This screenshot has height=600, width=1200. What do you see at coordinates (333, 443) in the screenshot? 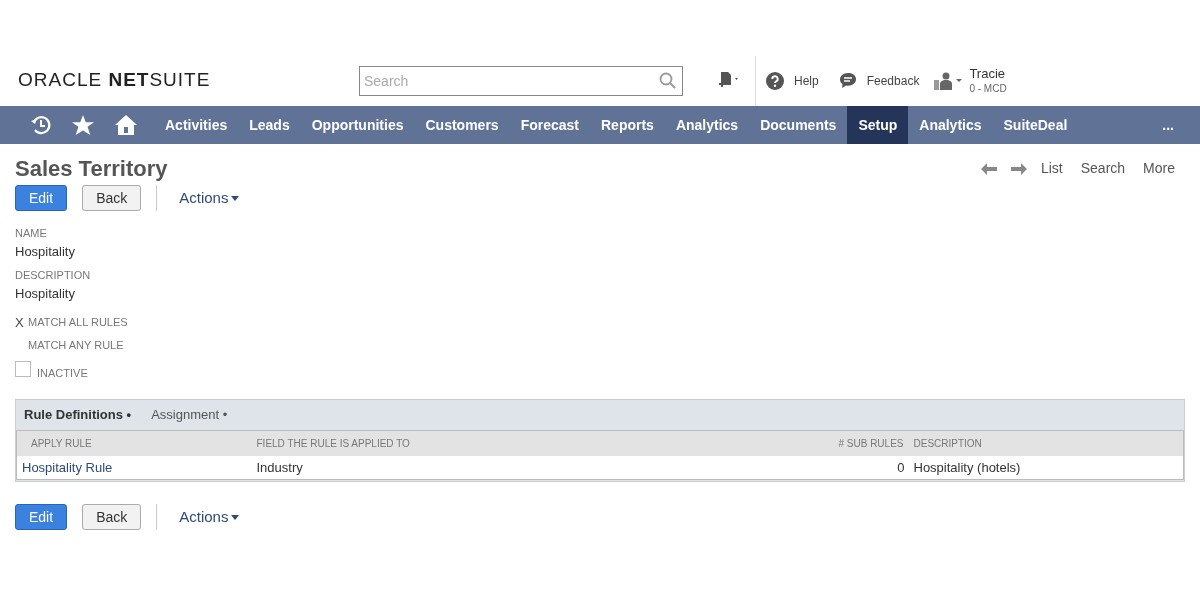
I see `column-header: FIELD THE RULE IS APPLIED TO` at bounding box center [333, 443].